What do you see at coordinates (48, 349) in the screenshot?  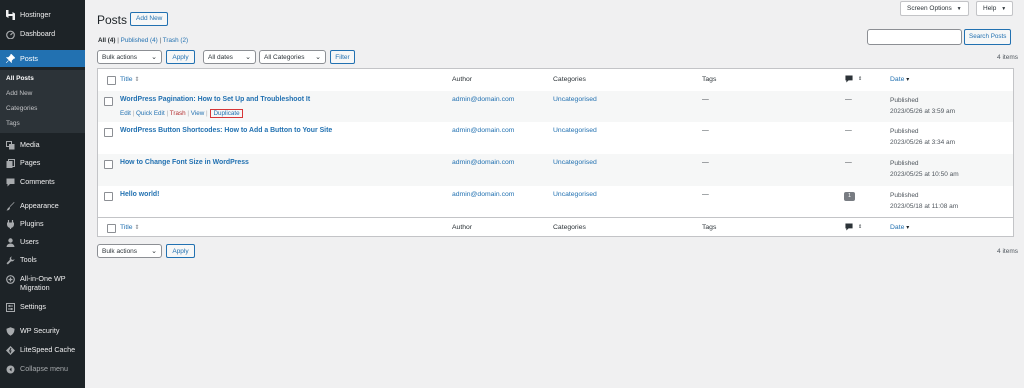 I see `sidebar-item-label: LiteSpeed Cache` at bounding box center [48, 349].